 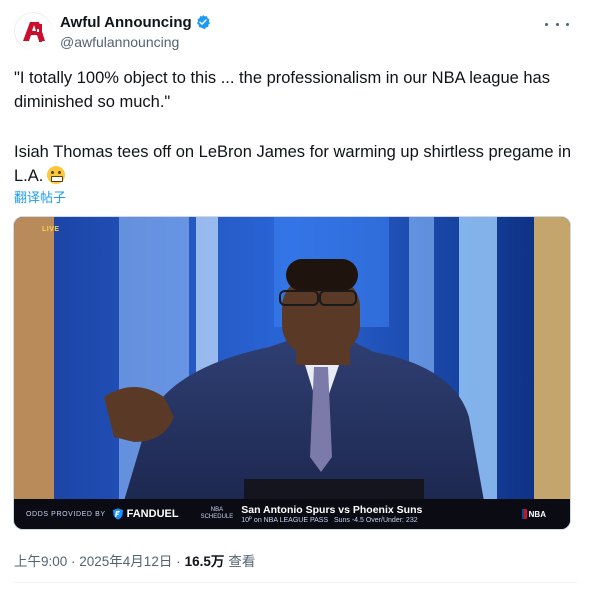 I want to click on timestamp: 上午9:00 · 2025年4月12日 ·, so click(x=97, y=560).